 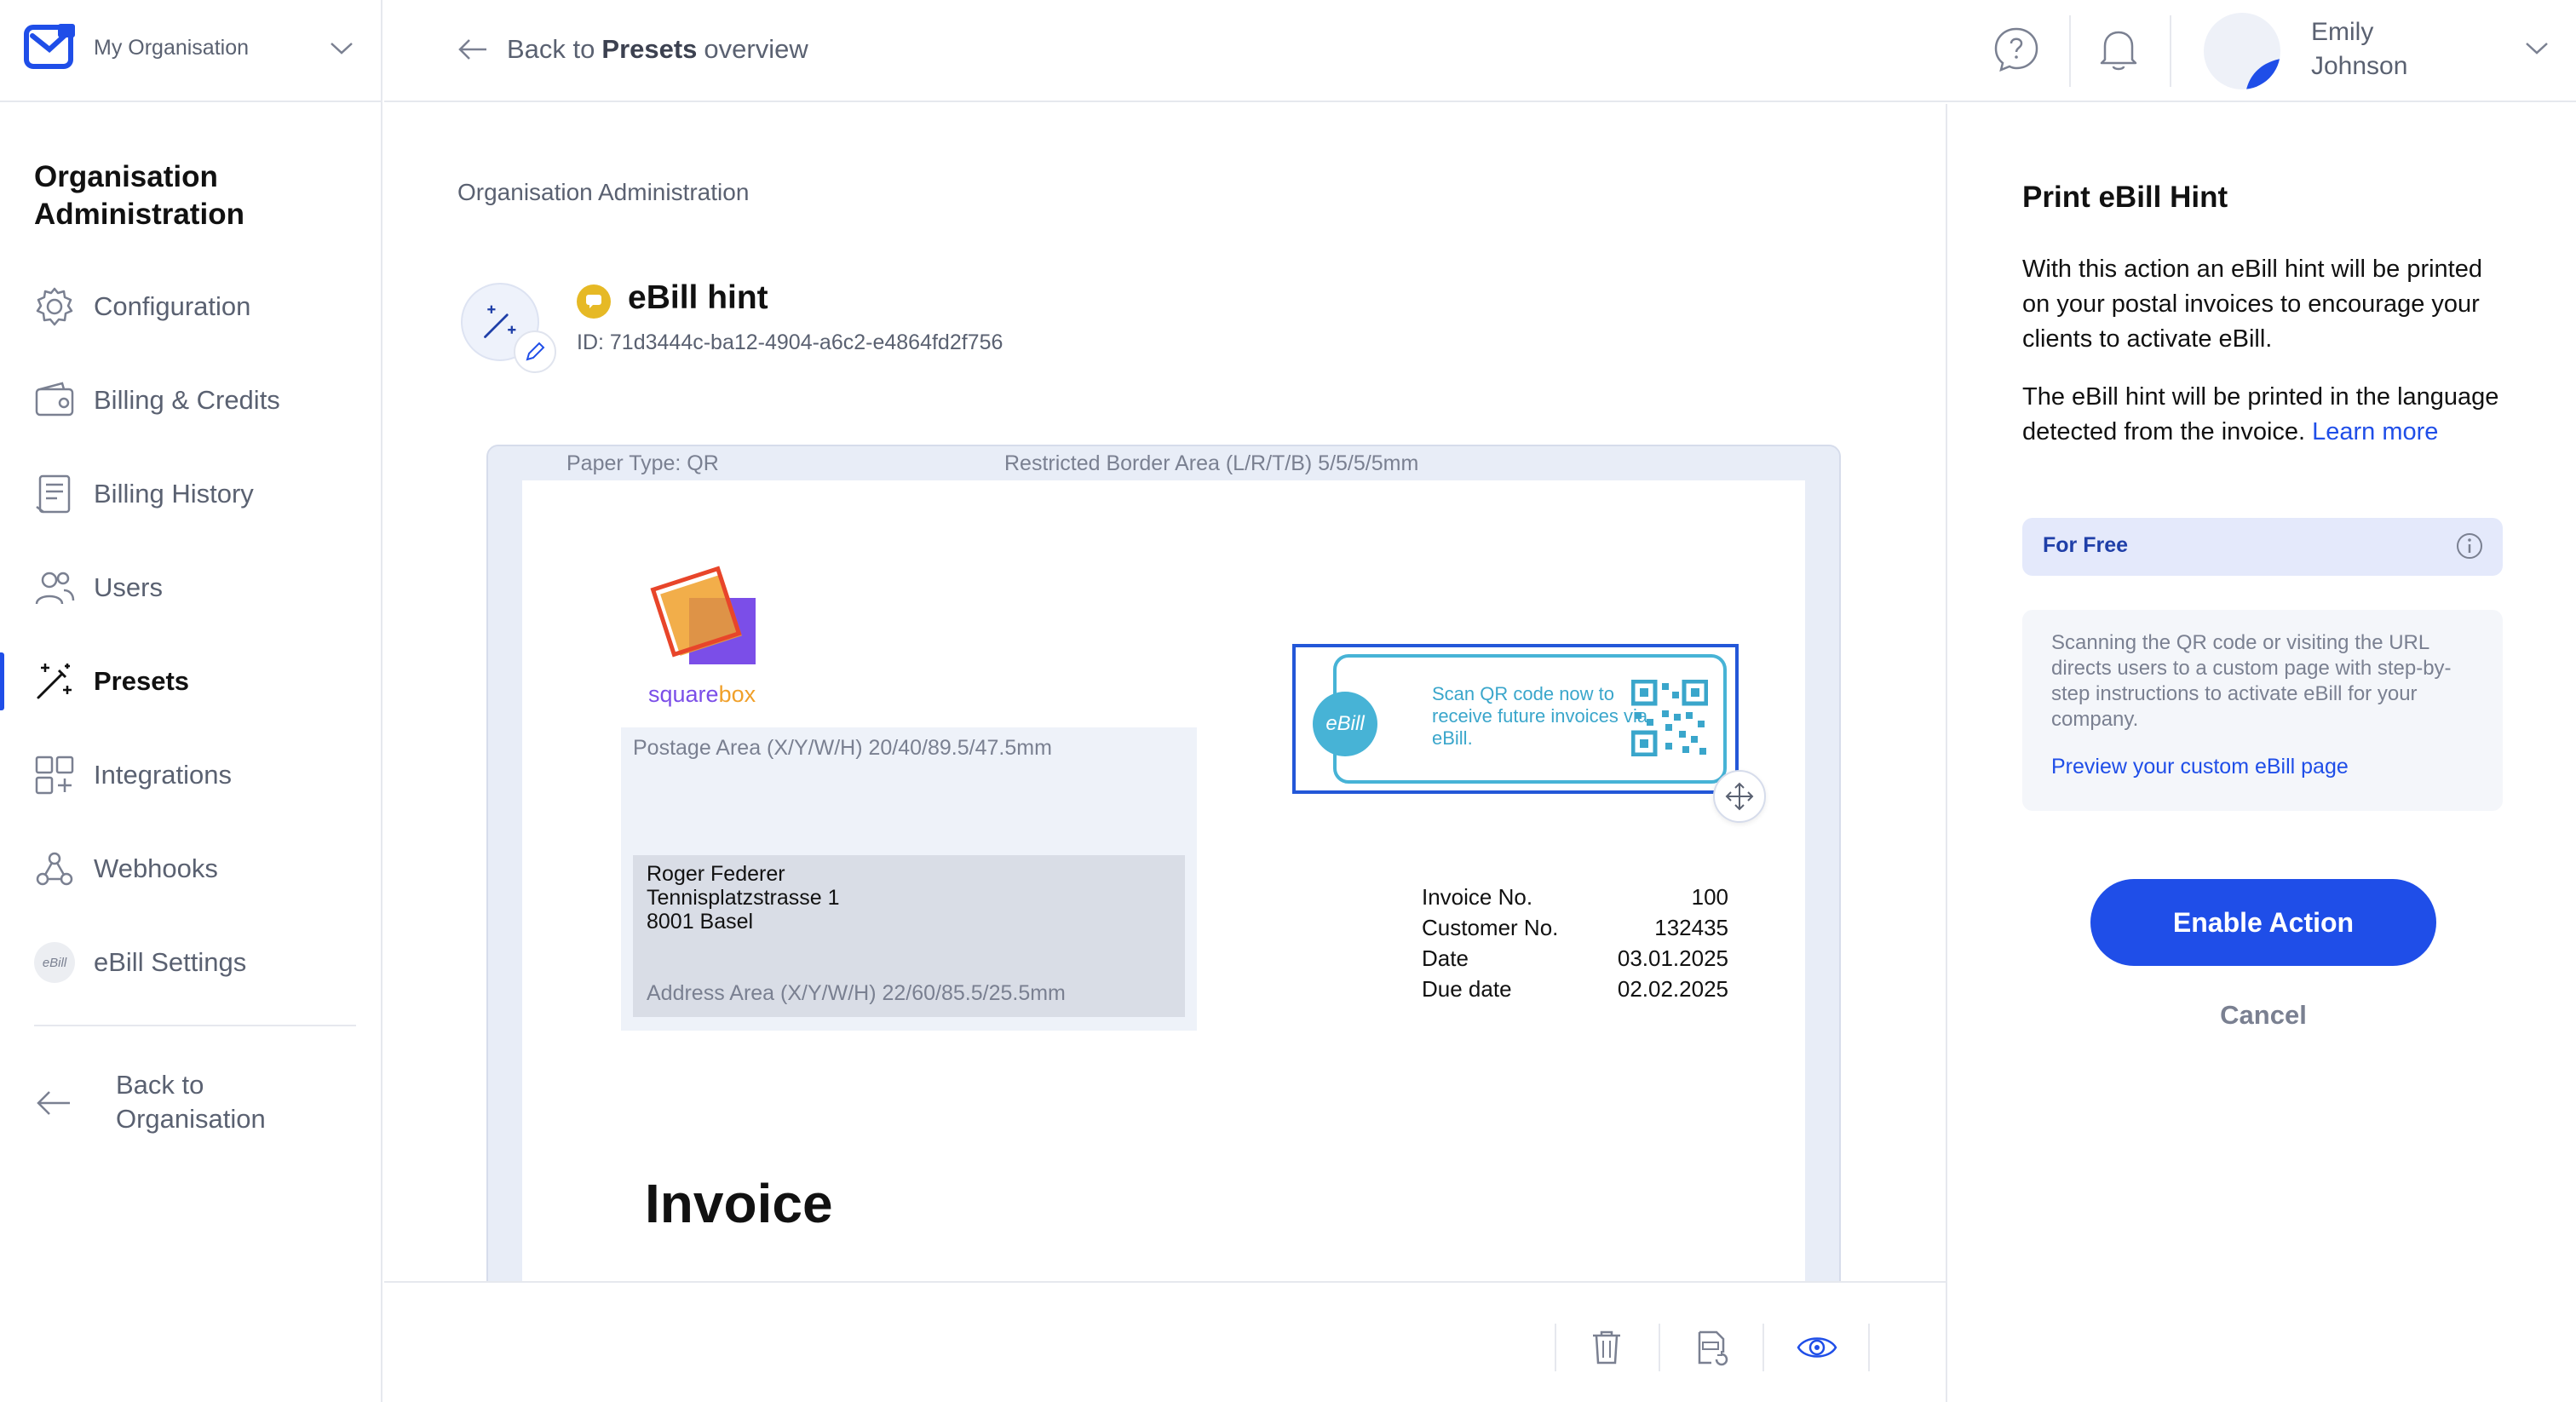 I want to click on address-line: Roger Federer, so click(x=716, y=874).